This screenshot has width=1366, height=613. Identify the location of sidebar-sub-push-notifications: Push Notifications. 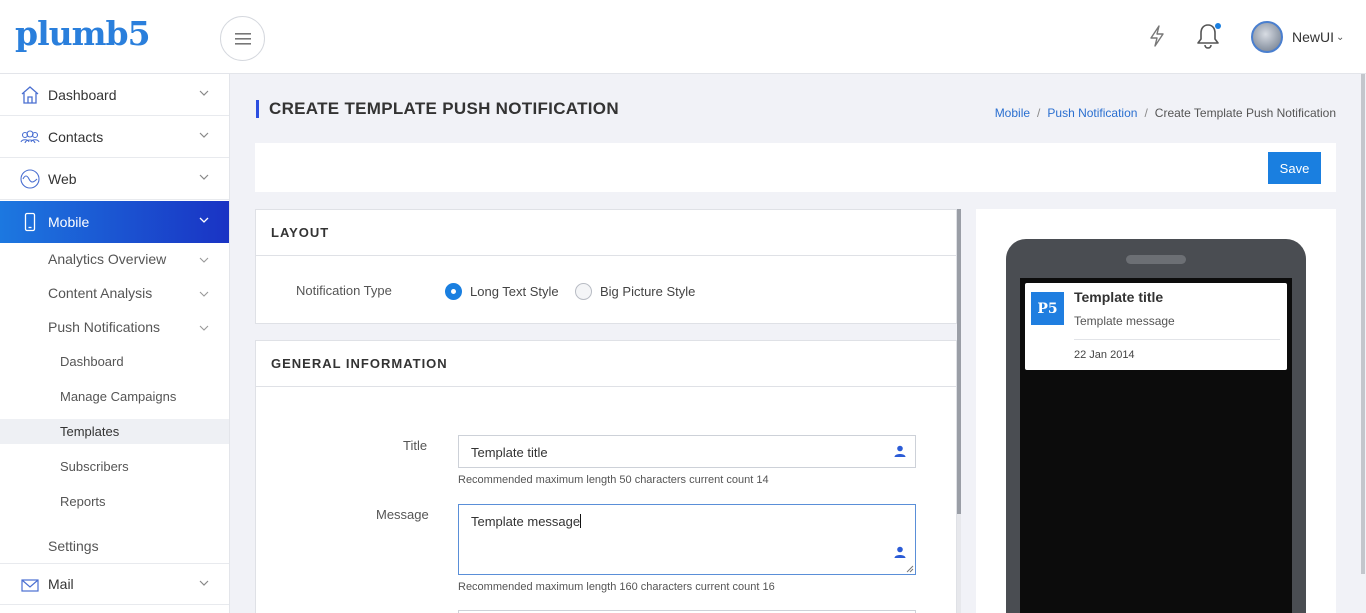
(104, 327).